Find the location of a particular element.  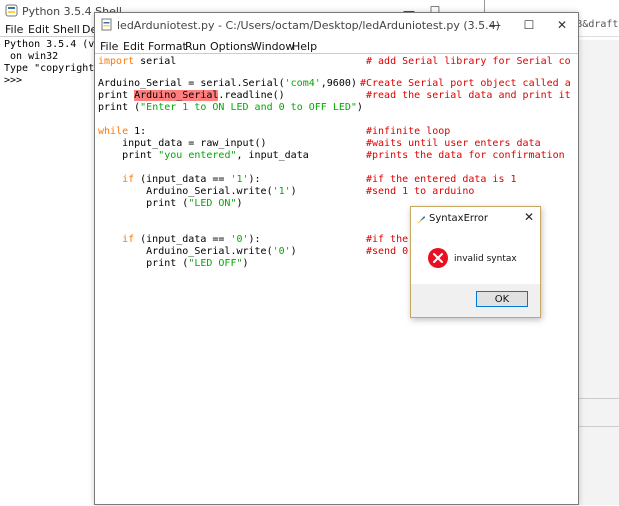

syntax-error-dialog: SyntaxError ✕ invalid syntax OK is located at coordinates (475, 262).